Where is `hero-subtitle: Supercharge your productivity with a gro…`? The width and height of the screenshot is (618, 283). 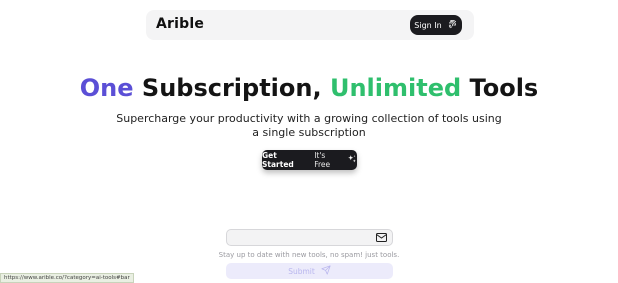 hero-subtitle: Supercharge your productivity with a gro… is located at coordinates (309, 126).